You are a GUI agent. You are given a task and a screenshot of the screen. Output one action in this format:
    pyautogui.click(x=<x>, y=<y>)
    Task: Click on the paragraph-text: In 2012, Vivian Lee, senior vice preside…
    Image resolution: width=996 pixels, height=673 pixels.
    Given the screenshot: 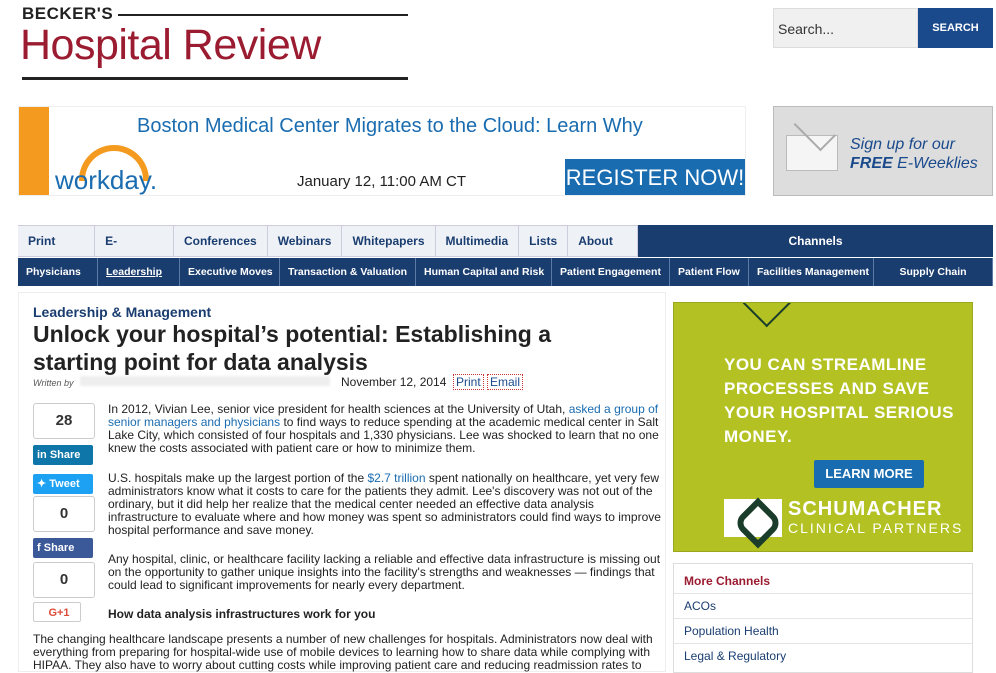 What is the action you would take?
    pyautogui.click(x=338, y=409)
    